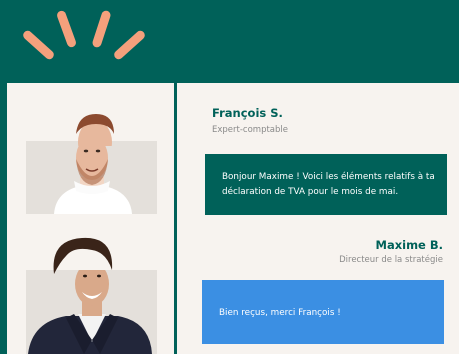 The image size is (459, 354). Describe the element at coordinates (280, 313) in the screenshot. I see `message-text: Bien reçus, merci François !` at that location.